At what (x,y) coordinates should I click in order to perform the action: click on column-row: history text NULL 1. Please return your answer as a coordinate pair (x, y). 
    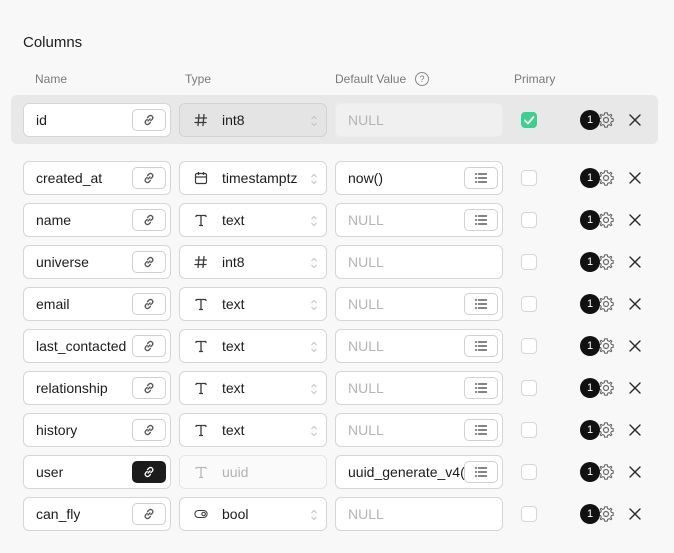
    Looking at the image, I should click on (337, 430).